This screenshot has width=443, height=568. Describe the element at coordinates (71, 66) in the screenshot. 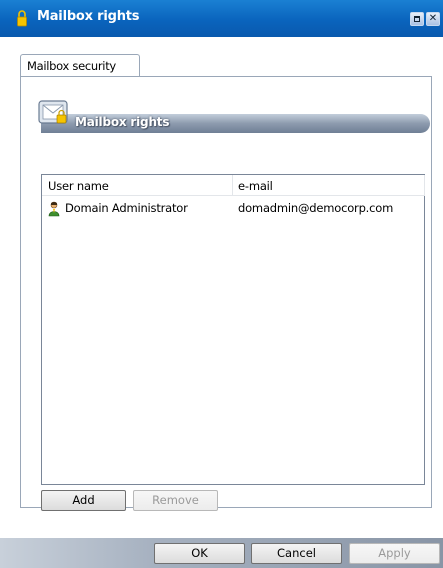

I see `tab-label: Mailbox security` at that location.